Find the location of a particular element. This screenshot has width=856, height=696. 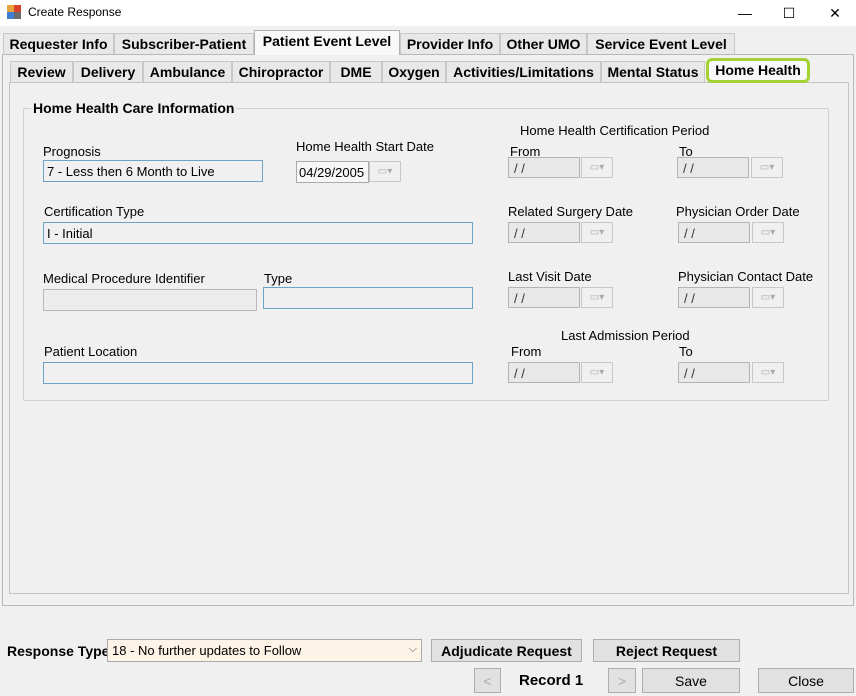

tab-requester-info: Requester Info is located at coordinates (58, 43).